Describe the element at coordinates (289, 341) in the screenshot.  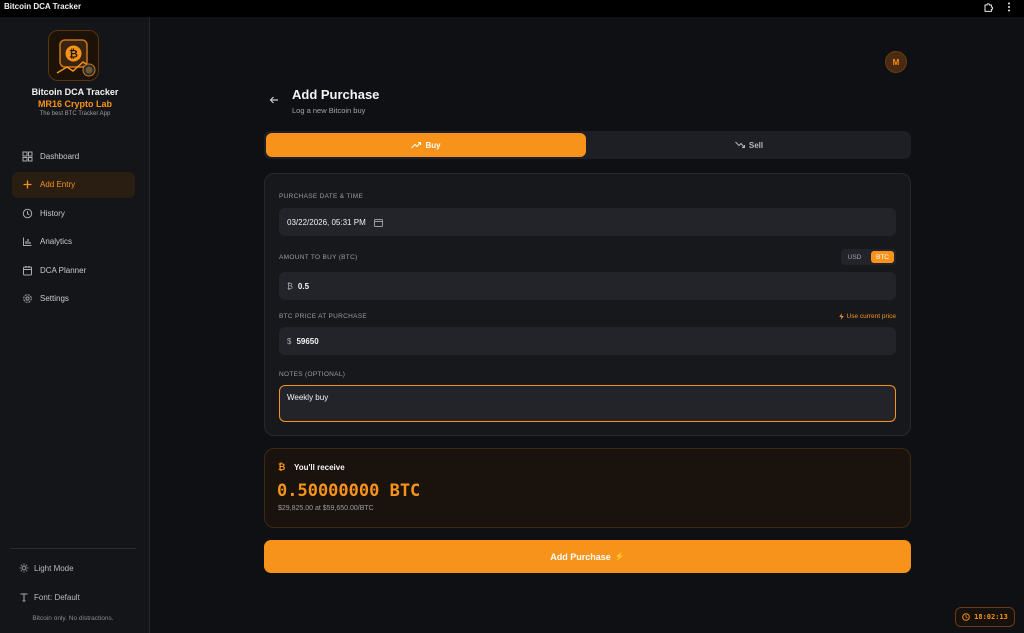
I see `dollar-symbol: $` at that location.